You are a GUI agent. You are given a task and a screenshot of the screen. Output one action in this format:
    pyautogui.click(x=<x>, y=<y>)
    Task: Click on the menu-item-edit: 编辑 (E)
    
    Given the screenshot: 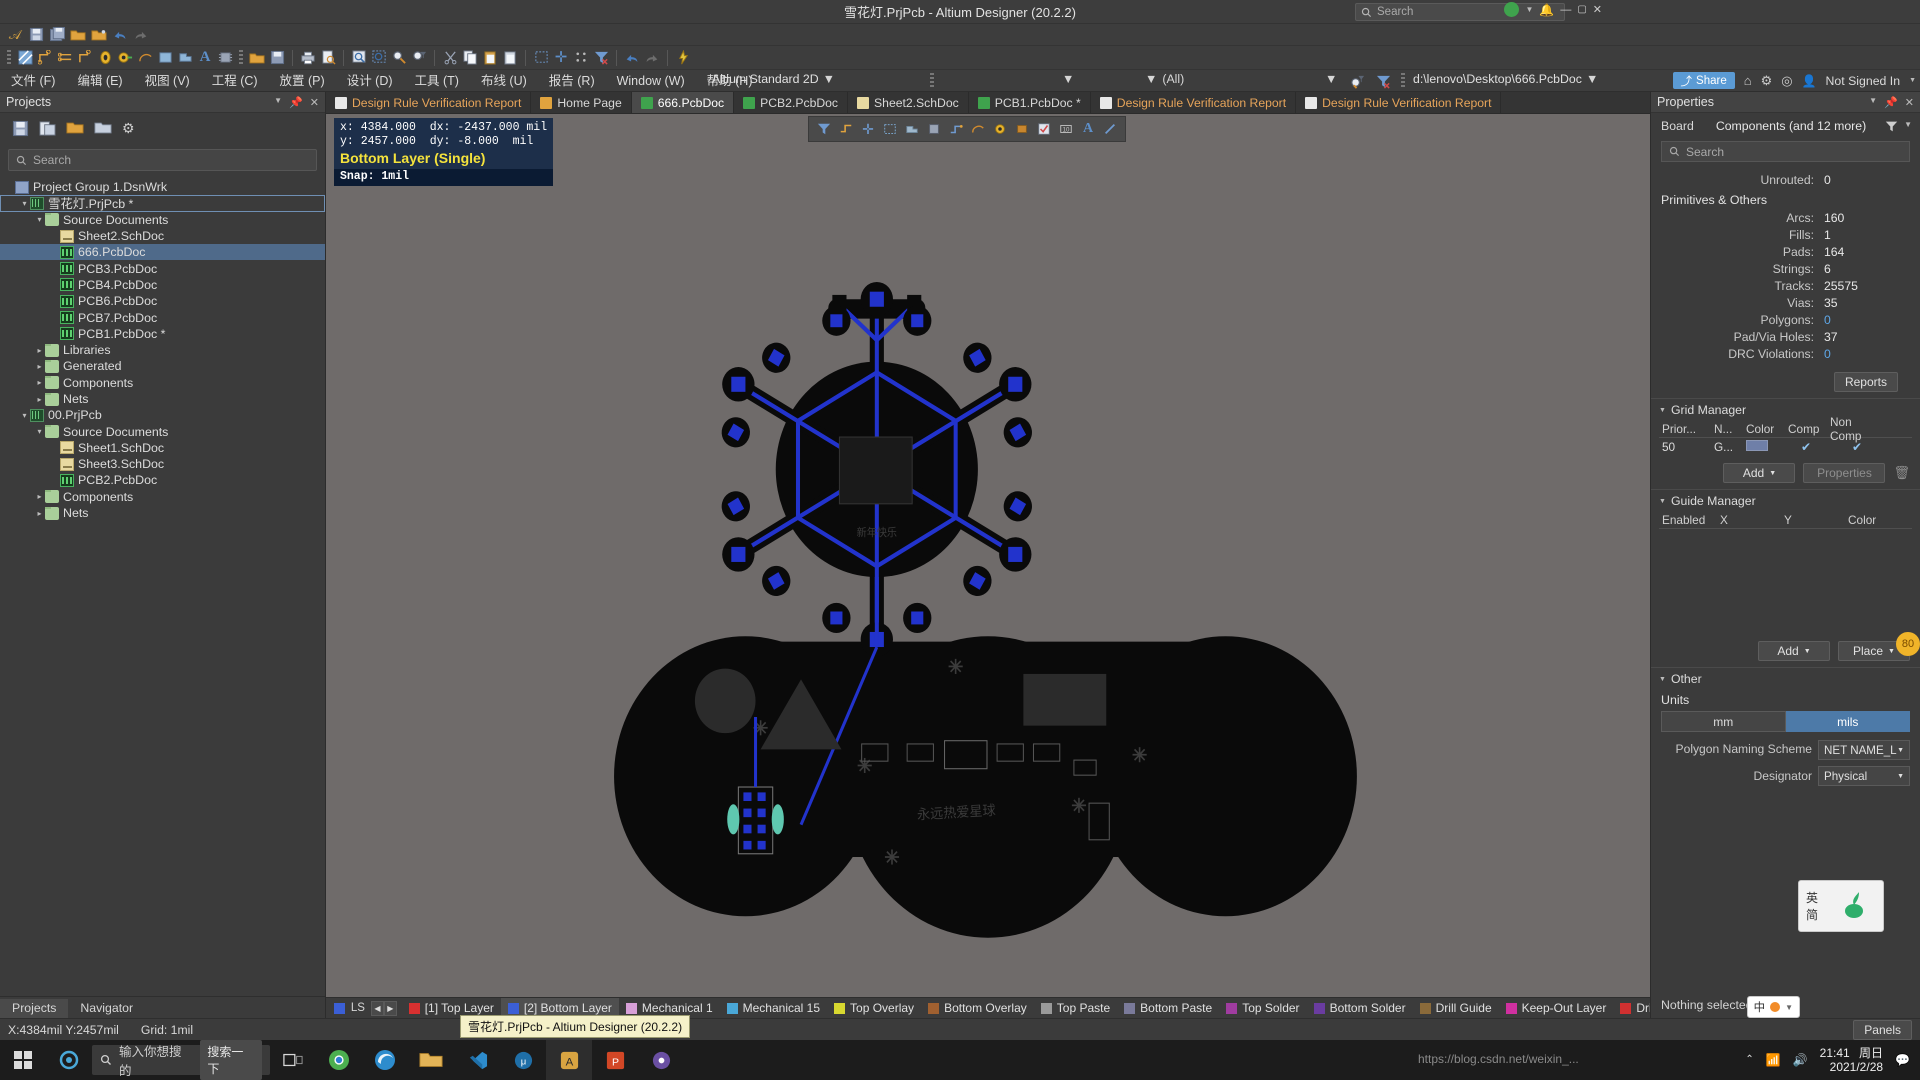 What is the action you would take?
    pyautogui.click(x=99, y=81)
    